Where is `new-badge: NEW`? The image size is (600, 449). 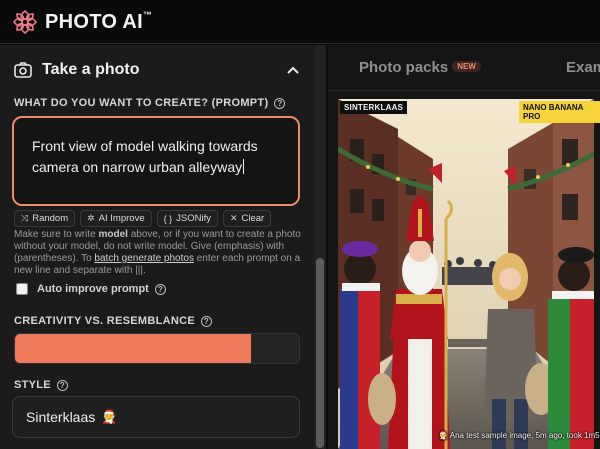
new-badge: NEW is located at coordinates (466, 66).